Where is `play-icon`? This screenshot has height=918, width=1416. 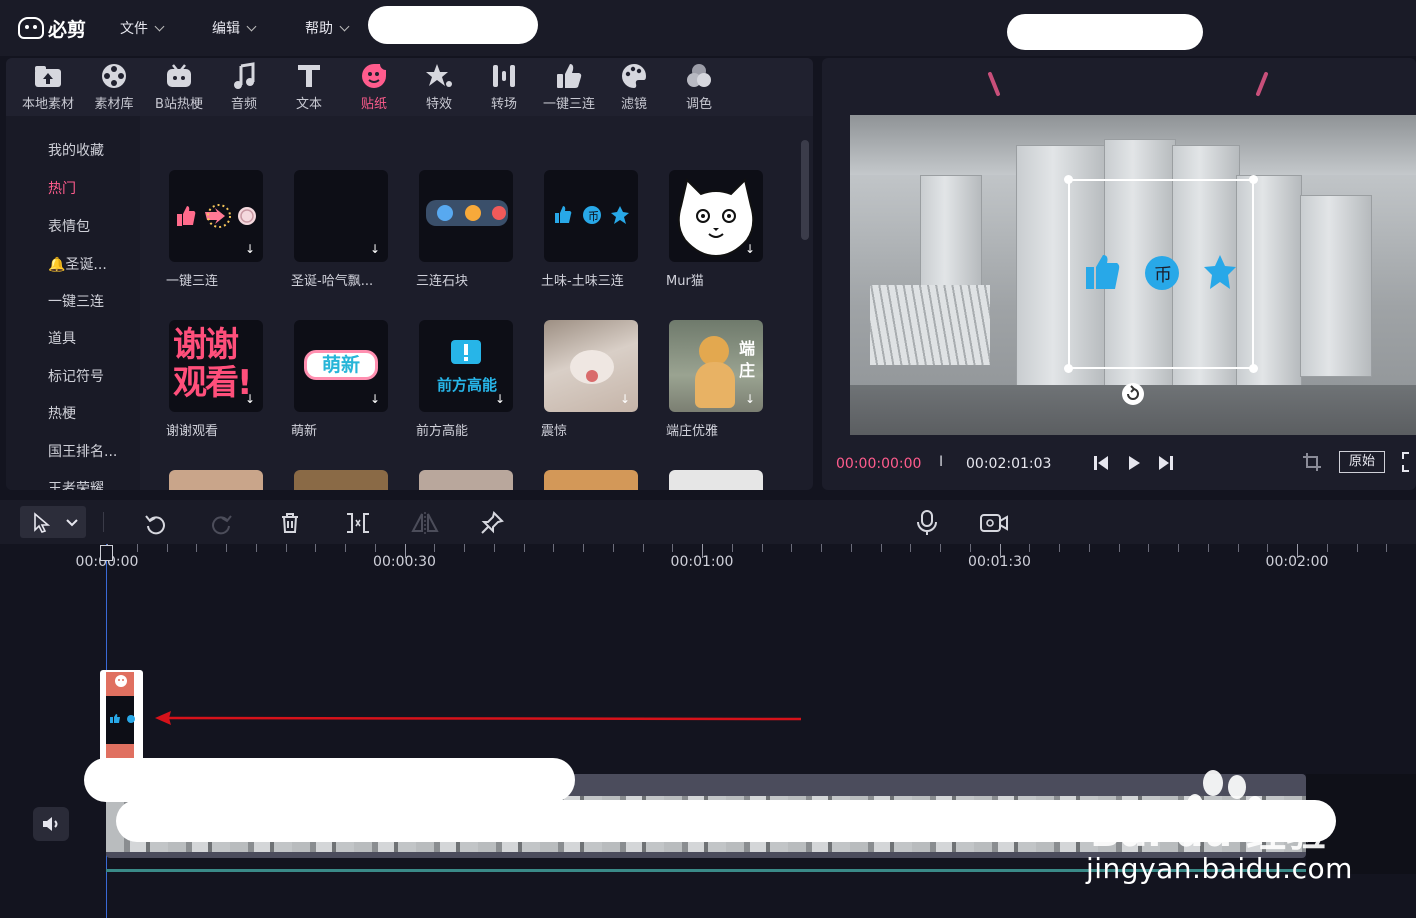
play-icon is located at coordinates (1134, 463).